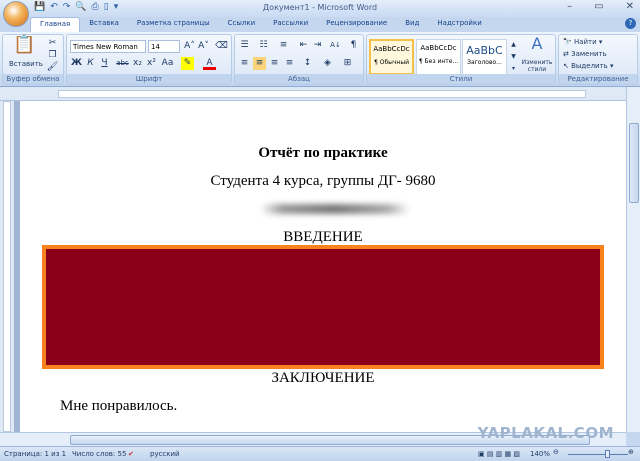  Describe the element at coordinates (7, 266) in the screenshot. I see `vertical-ruler` at that location.